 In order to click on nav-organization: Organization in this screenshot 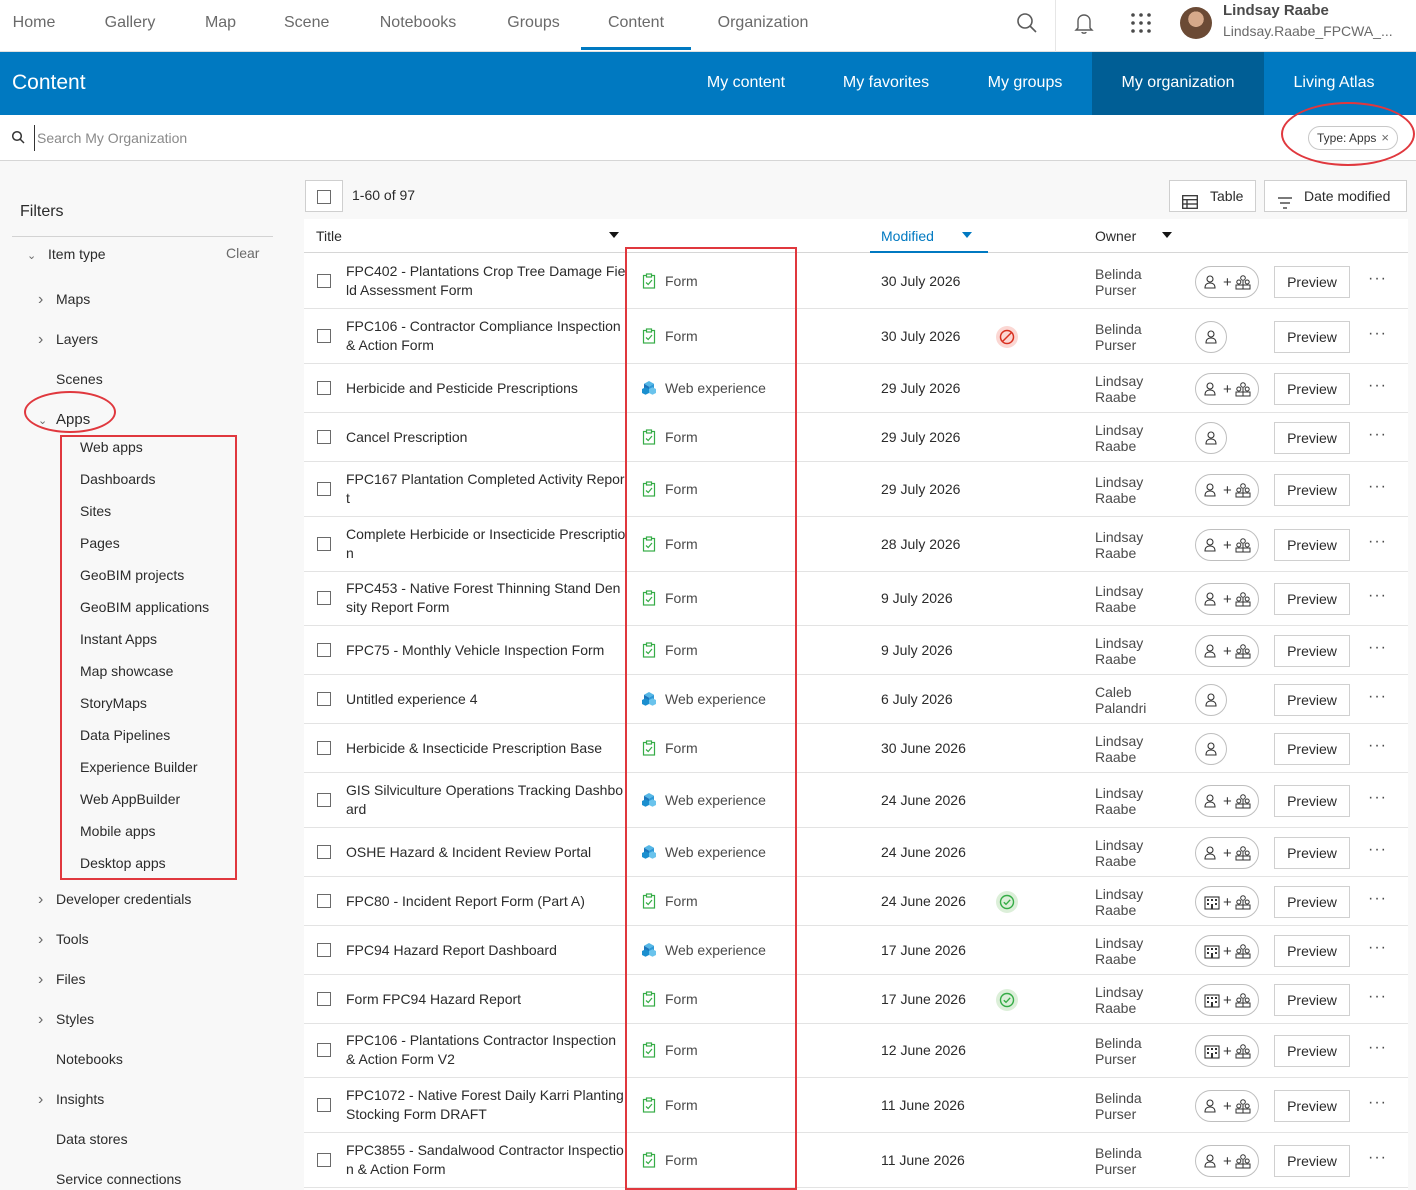, I will do `click(763, 25)`.